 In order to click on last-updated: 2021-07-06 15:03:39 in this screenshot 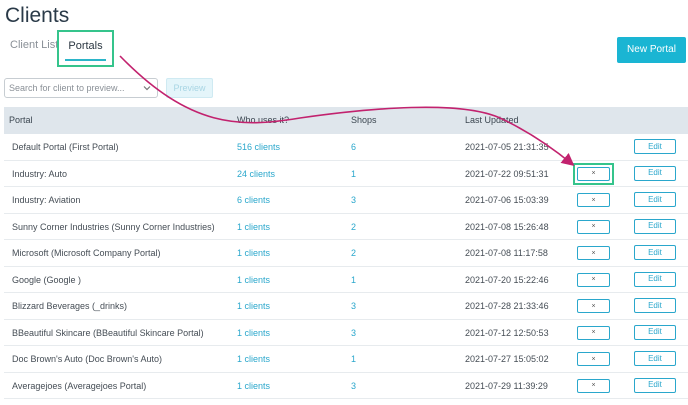, I will do `click(507, 200)`.